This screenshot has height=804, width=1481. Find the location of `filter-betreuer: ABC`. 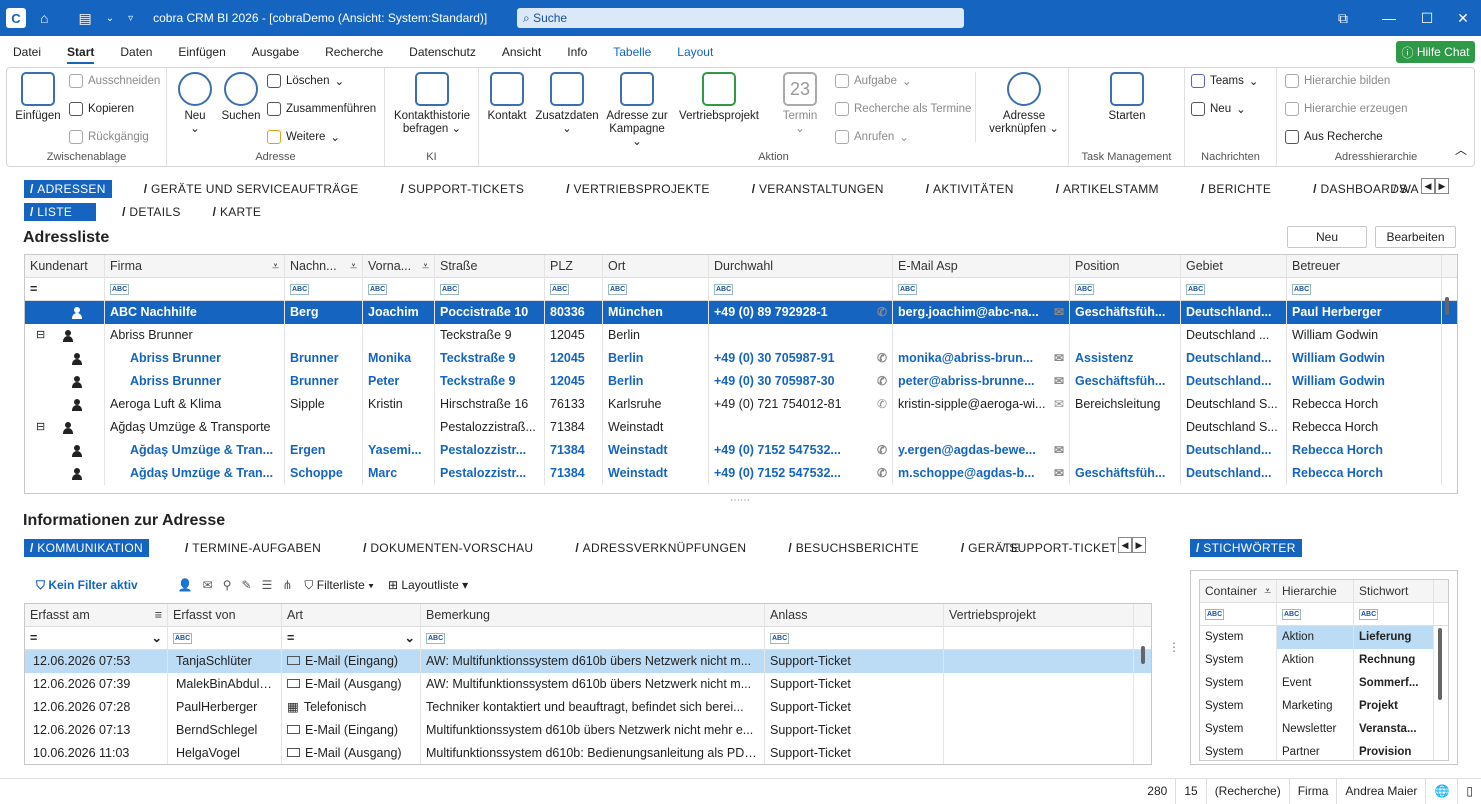

filter-betreuer: ABC is located at coordinates (1364, 289).